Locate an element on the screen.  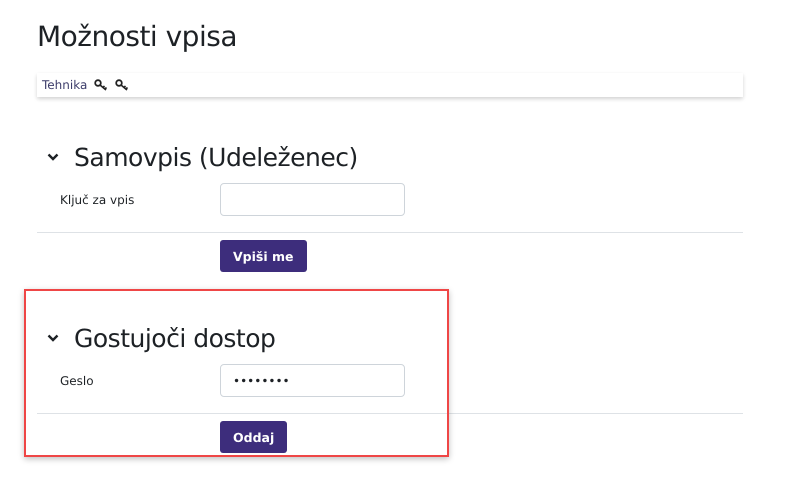
page-title: Možnosti vpisa is located at coordinates (137, 36).